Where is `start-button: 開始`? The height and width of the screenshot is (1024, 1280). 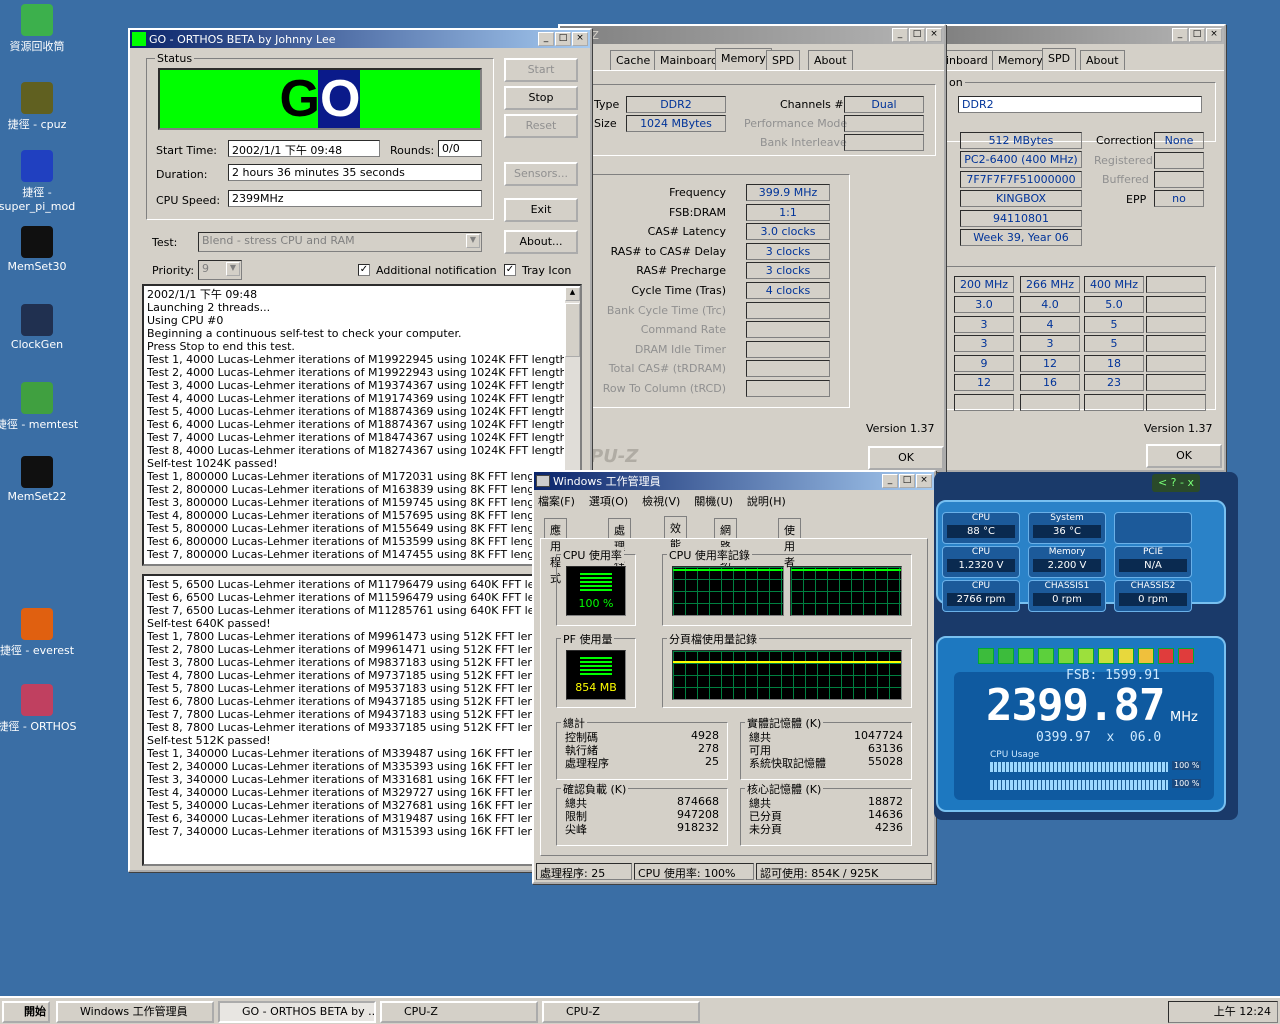 start-button: 開始 is located at coordinates (26, 1012).